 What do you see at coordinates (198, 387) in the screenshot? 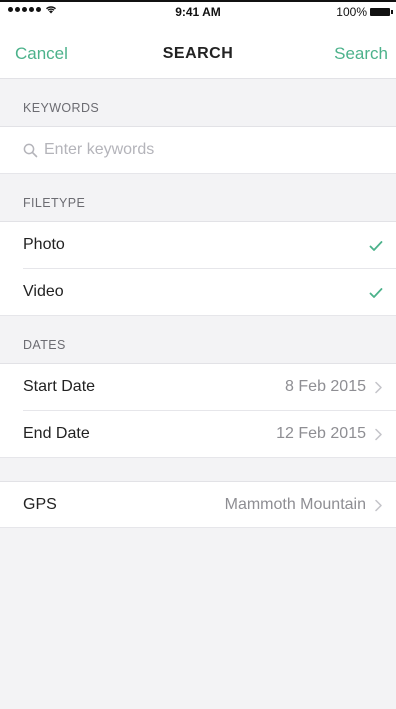
I see `dates-row-start: Start Date 8 Feb 2015` at bounding box center [198, 387].